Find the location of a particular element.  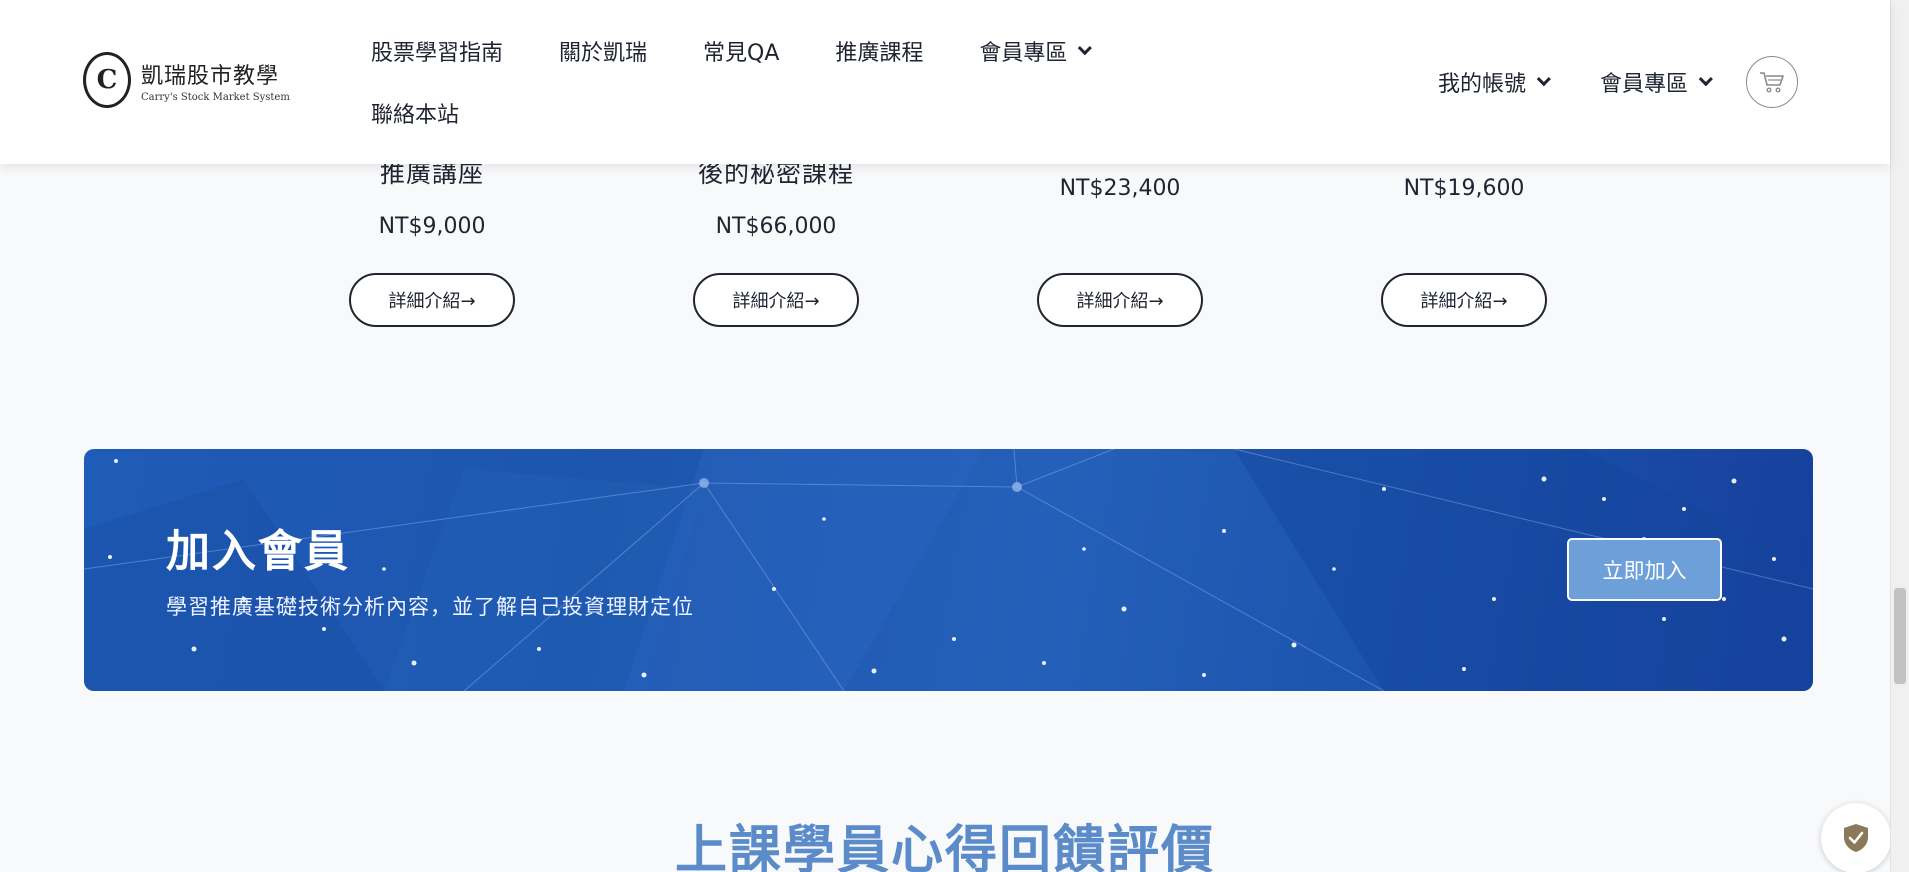

cart-icon is located at coordinates (1772, 82).